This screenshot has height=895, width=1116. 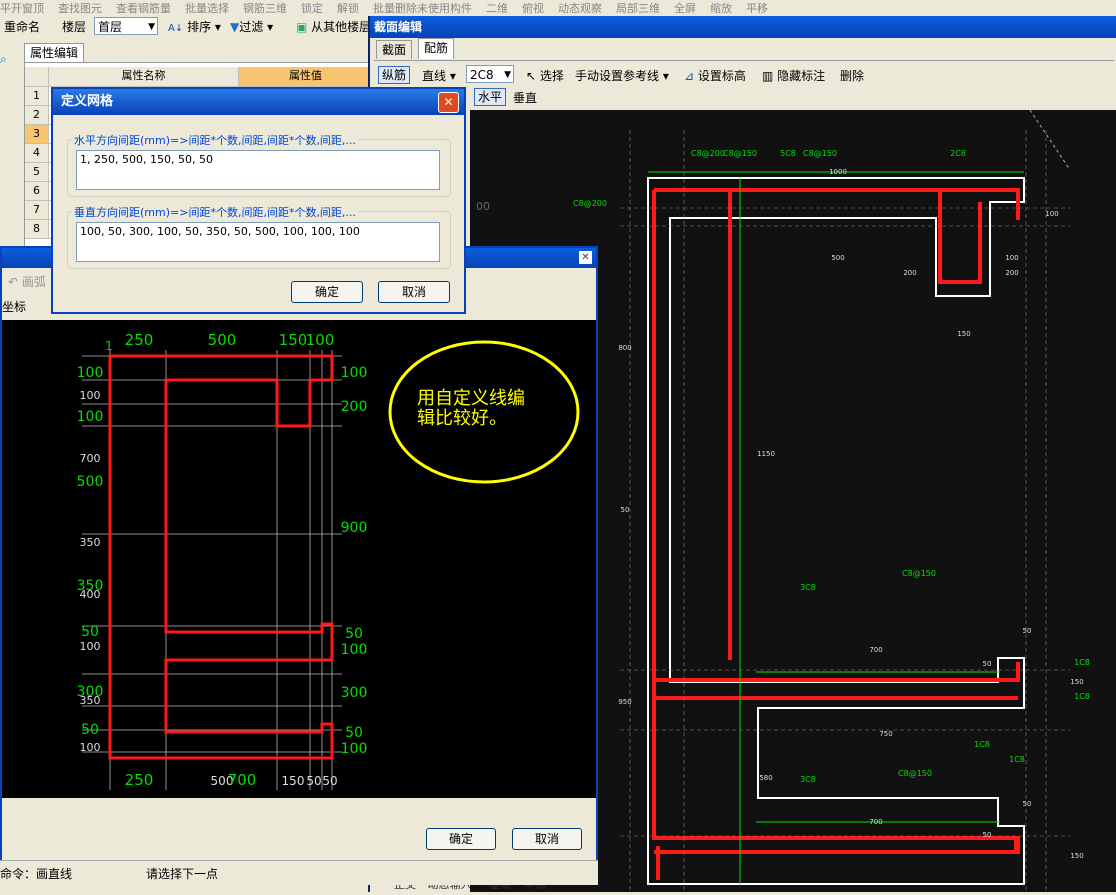 I want to click on section-annotation: 800, so click(x=624, y=348).